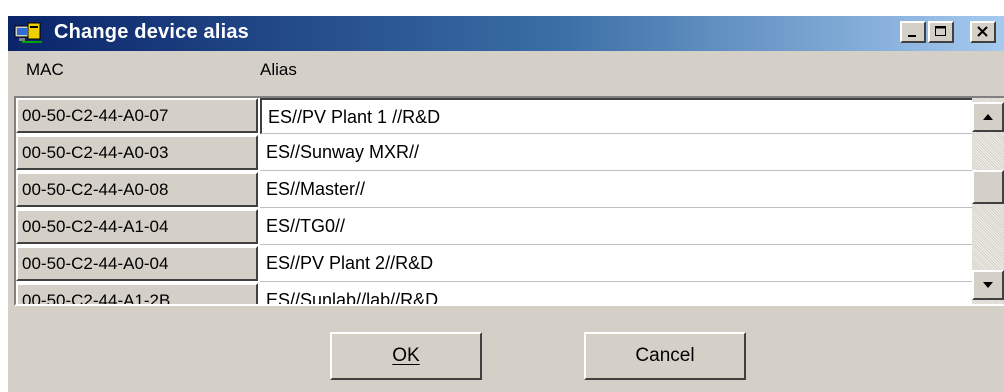  What do you see at coordinates (988, 187) in the screenshot?
I see `scrollbar-thumb` at bounding box center [988, 187].